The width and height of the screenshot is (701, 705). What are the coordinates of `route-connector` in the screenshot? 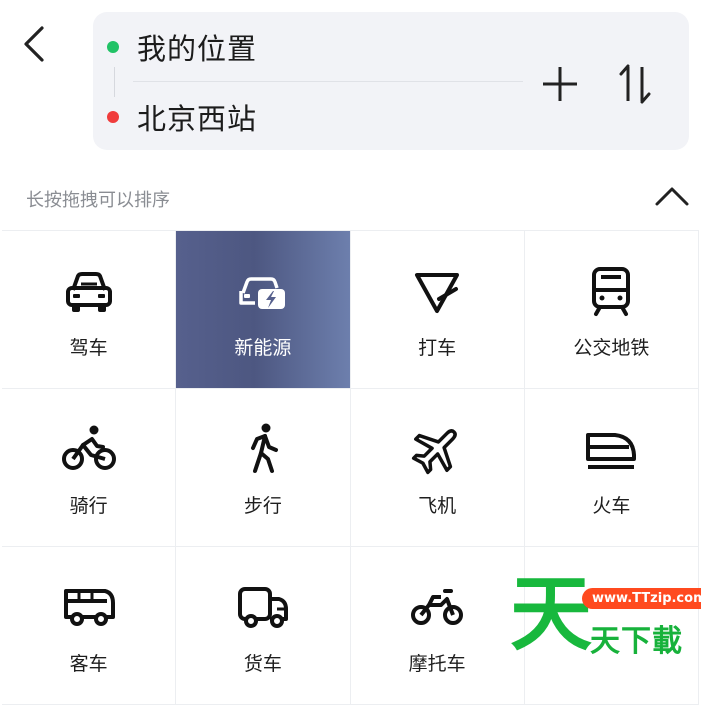 It's located at (114, 82).